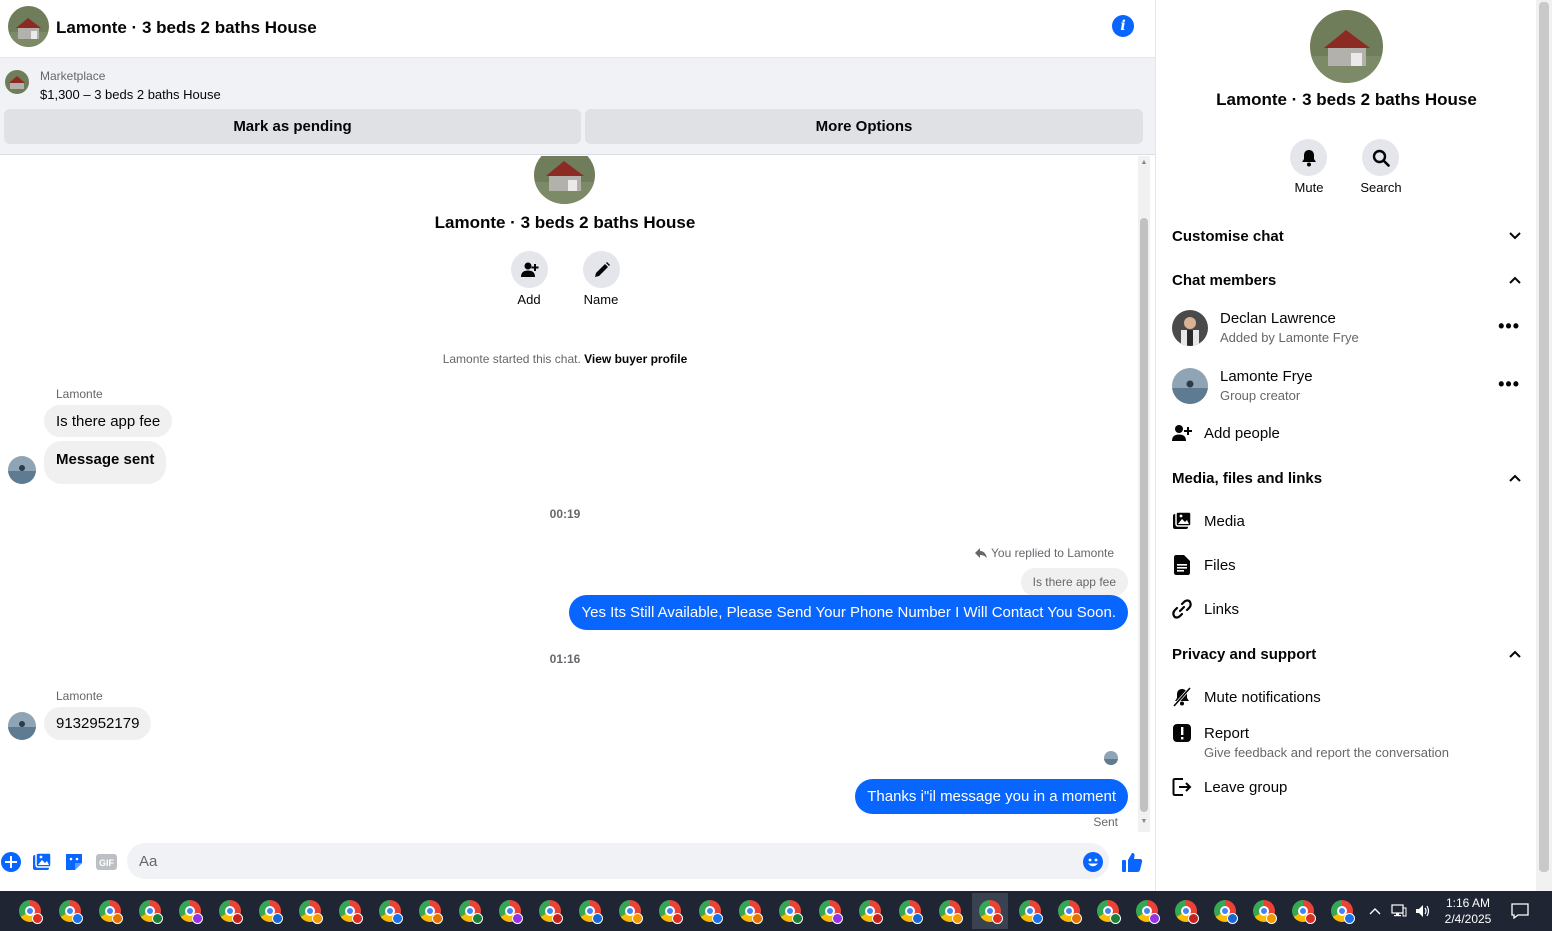 The image size is (1552, 931). Describe the element at coordinates (1347, 388) in the screenshot. I see `member-row: Lamonte Frye Group creator •••` at that location.